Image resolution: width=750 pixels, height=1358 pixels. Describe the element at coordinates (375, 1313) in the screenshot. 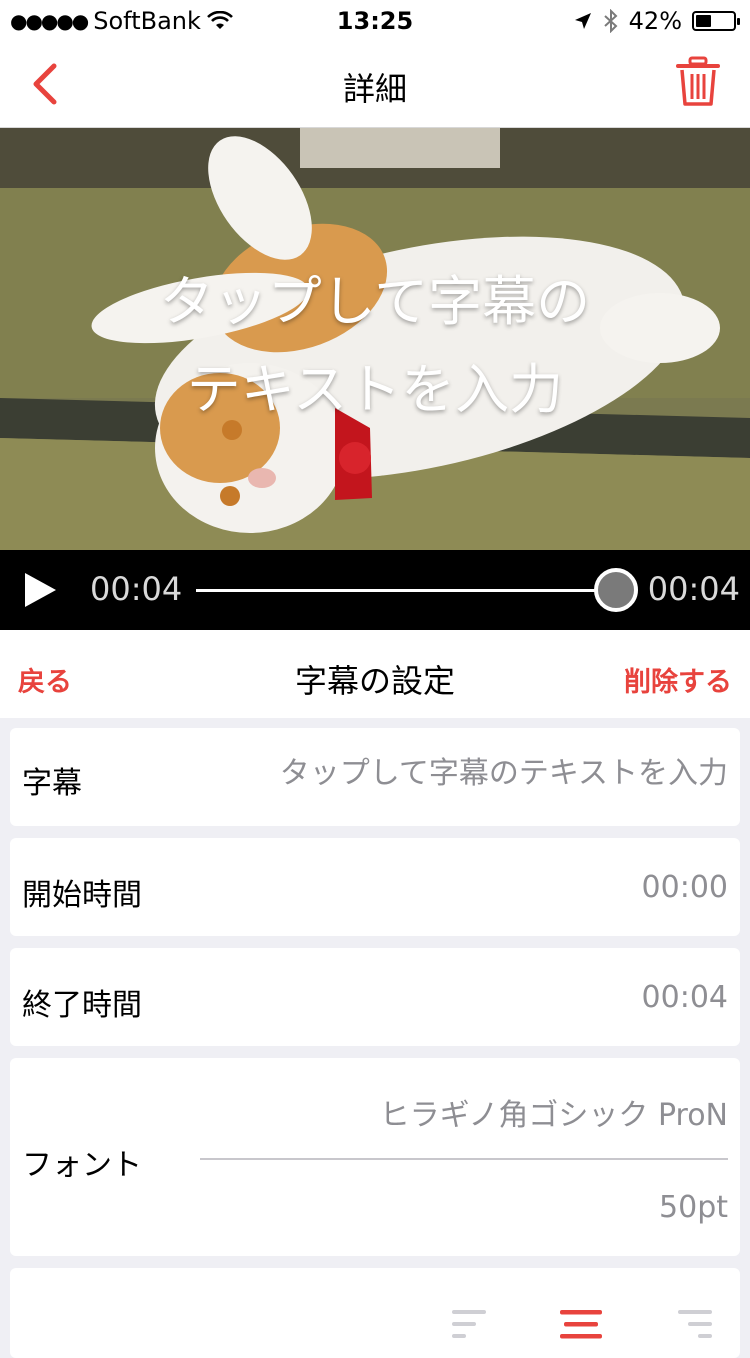

I see `alignment-row` at that location.